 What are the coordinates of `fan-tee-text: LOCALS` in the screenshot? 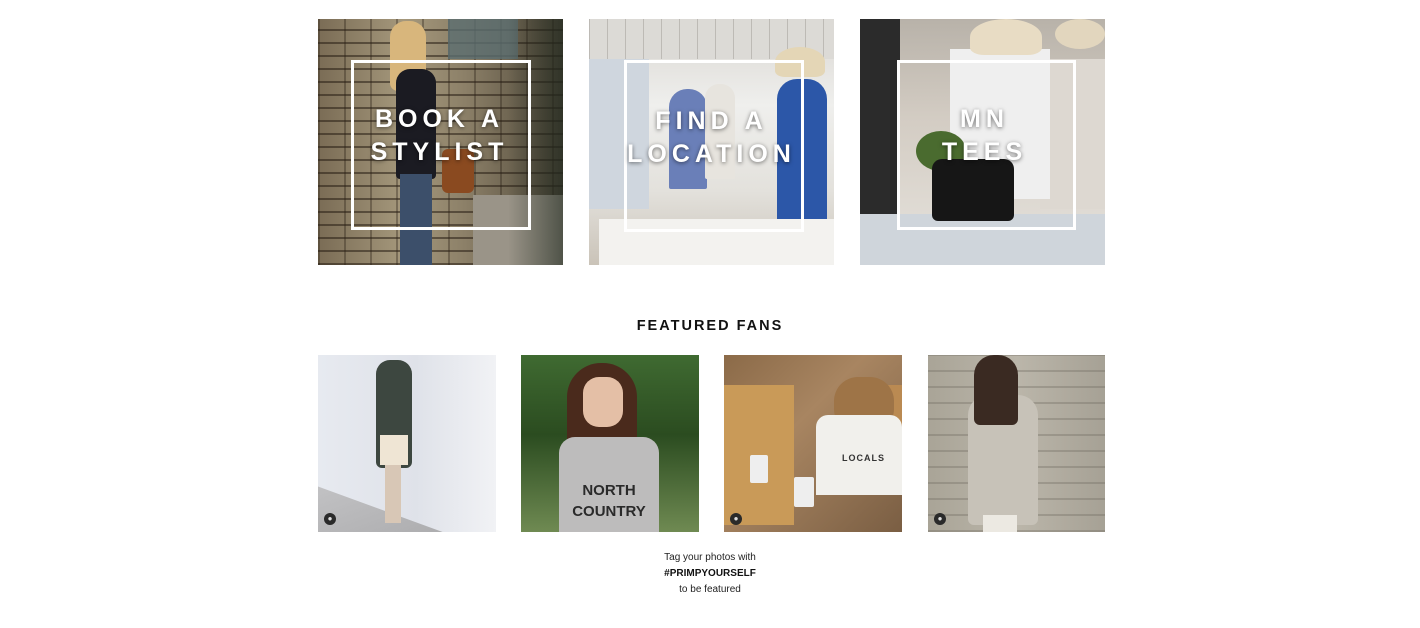 It's located at (863, 458).